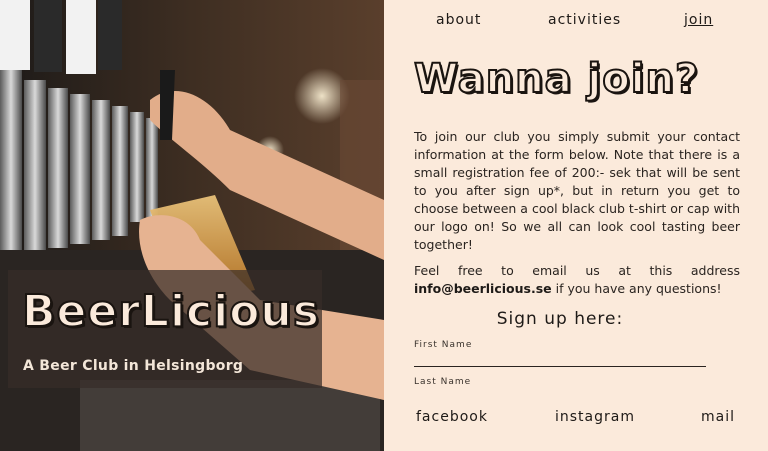  I want to click on last-name-input, so click(560, 396).